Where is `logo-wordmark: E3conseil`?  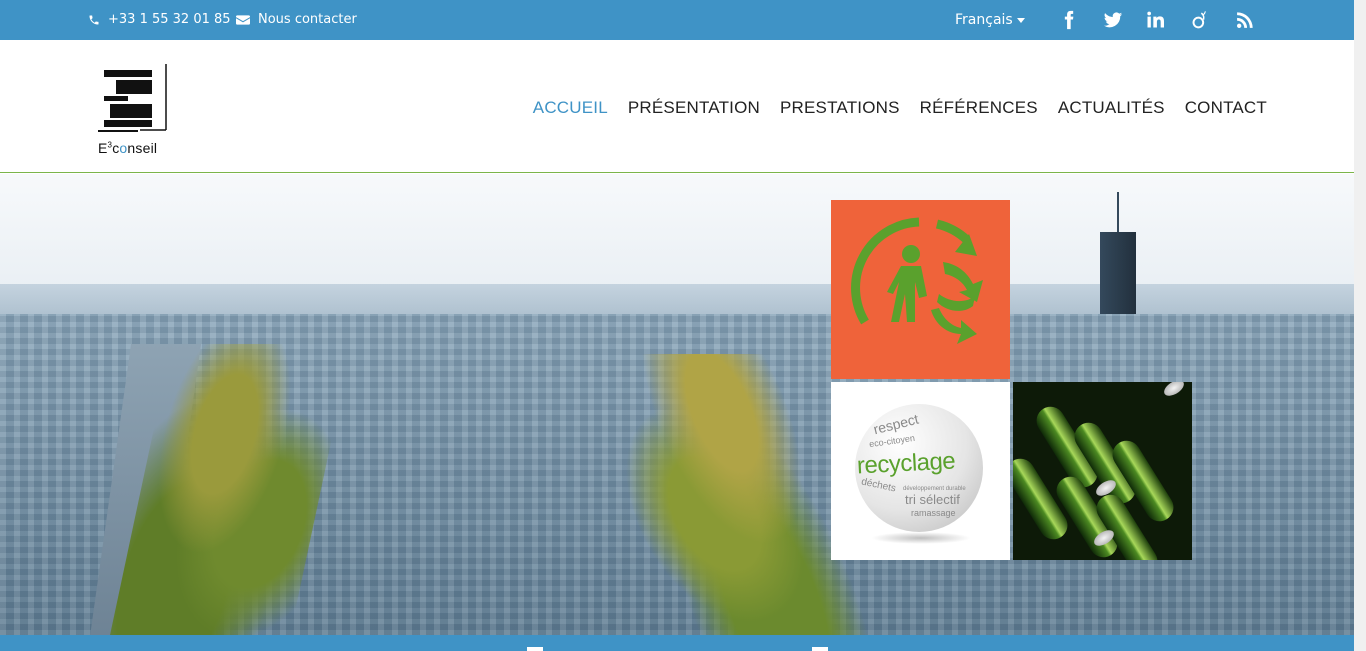
logo-wordmark: E3conseil is located at coordinates (128, 148).